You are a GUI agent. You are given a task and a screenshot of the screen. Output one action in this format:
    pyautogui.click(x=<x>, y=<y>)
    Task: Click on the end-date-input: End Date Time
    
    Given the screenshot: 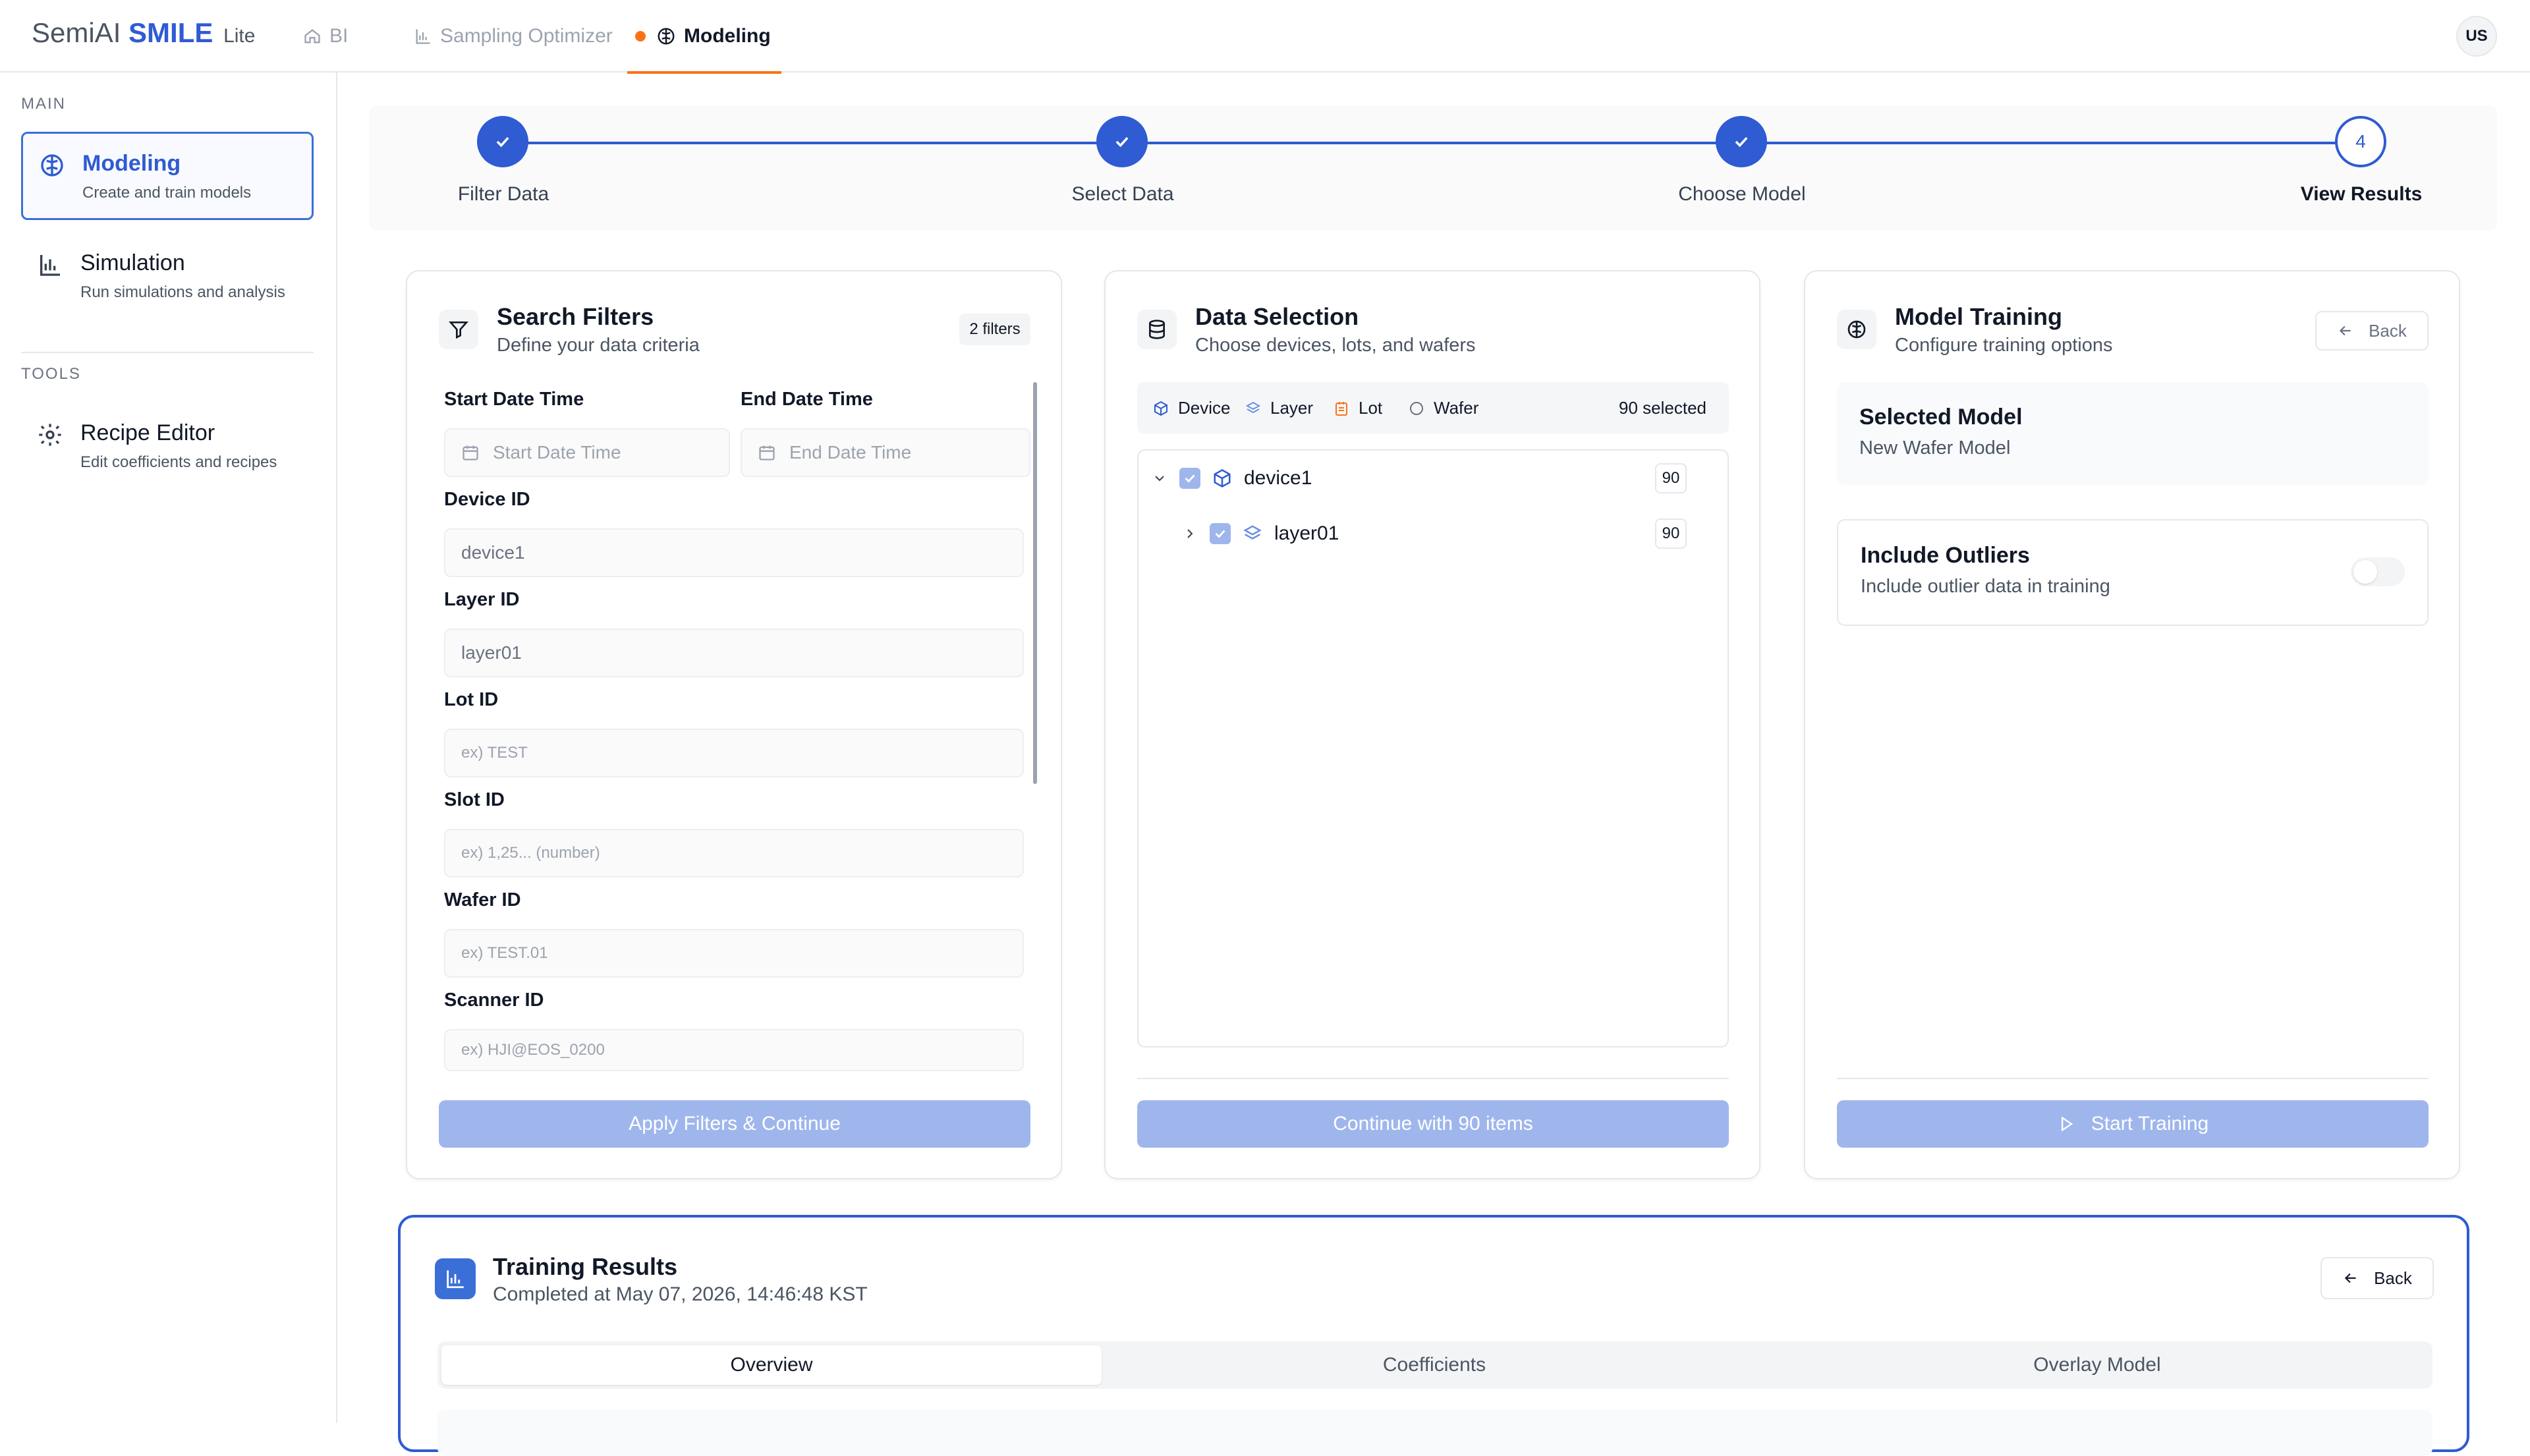 What is the action you would take?
    pyautogui.click(x=885, y=452)
    